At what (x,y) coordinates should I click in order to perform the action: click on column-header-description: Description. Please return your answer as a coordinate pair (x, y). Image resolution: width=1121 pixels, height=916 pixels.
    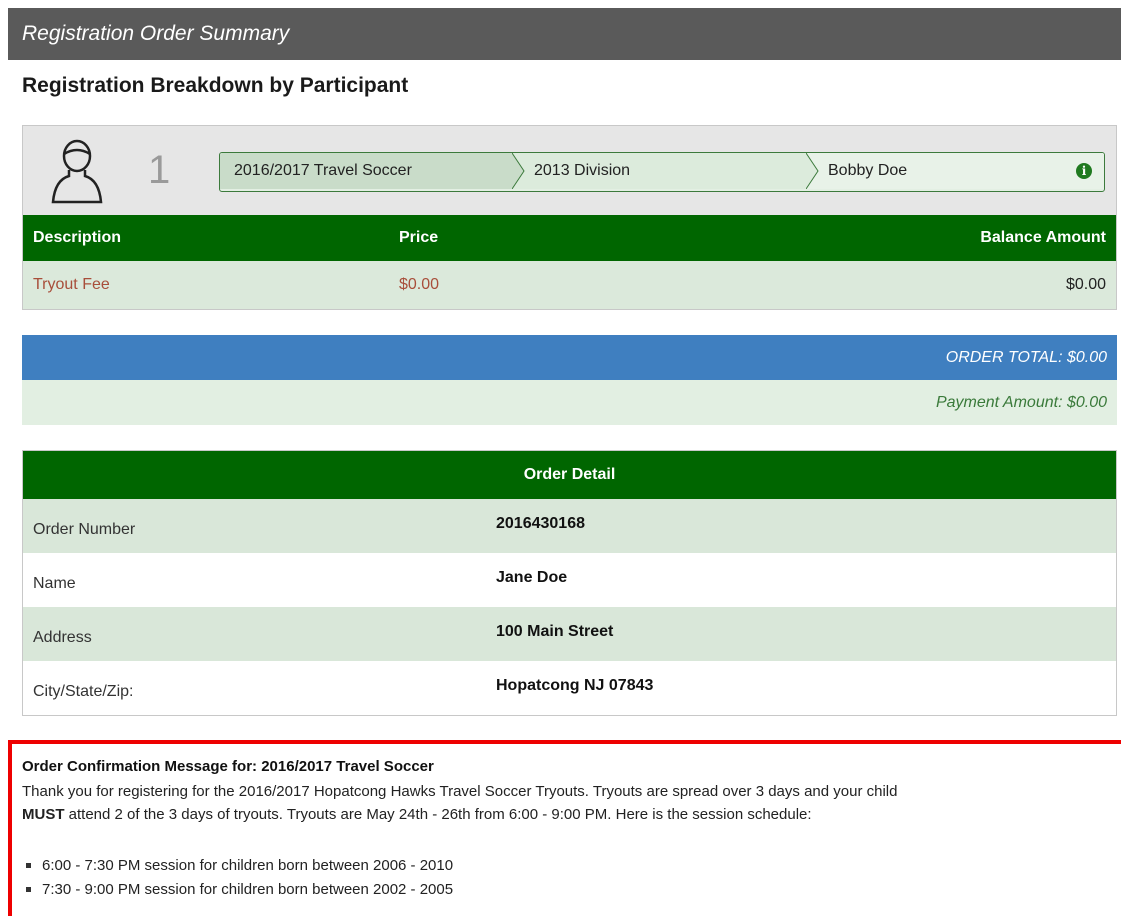
    Looking at the image, I should click on (77, 237).